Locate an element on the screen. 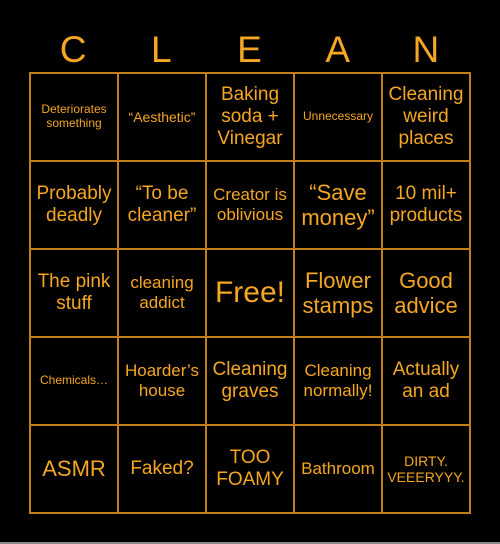  bingo-cell: Cleaning weird places is located at coordinates (427, 118).